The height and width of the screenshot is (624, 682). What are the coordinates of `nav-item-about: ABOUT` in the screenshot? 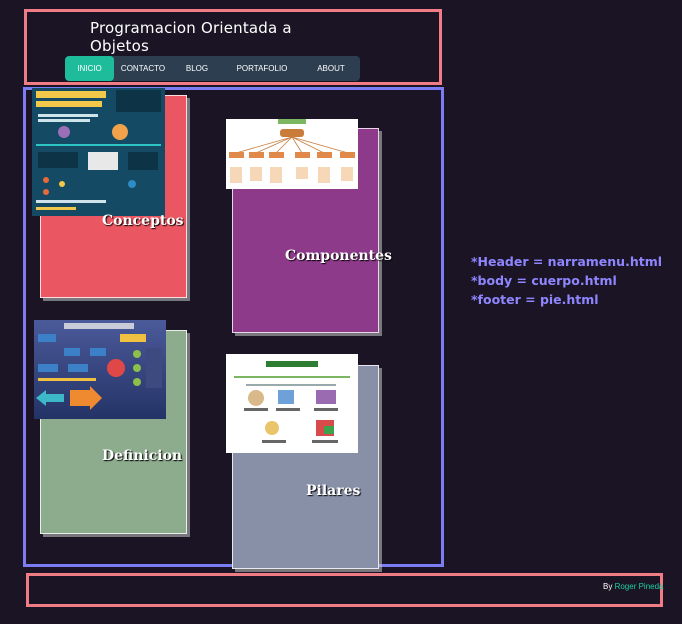 It's located at (331, 68).